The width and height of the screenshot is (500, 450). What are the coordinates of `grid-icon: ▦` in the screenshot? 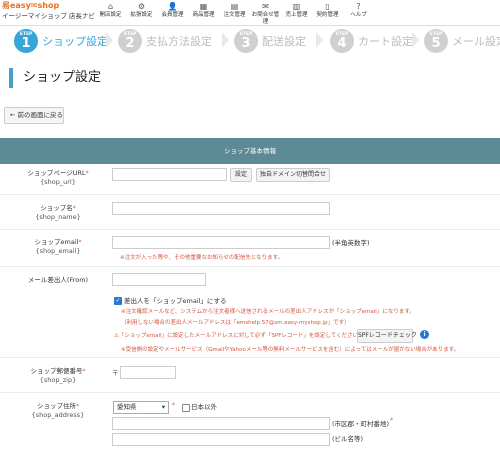 It's located at (203, 6).